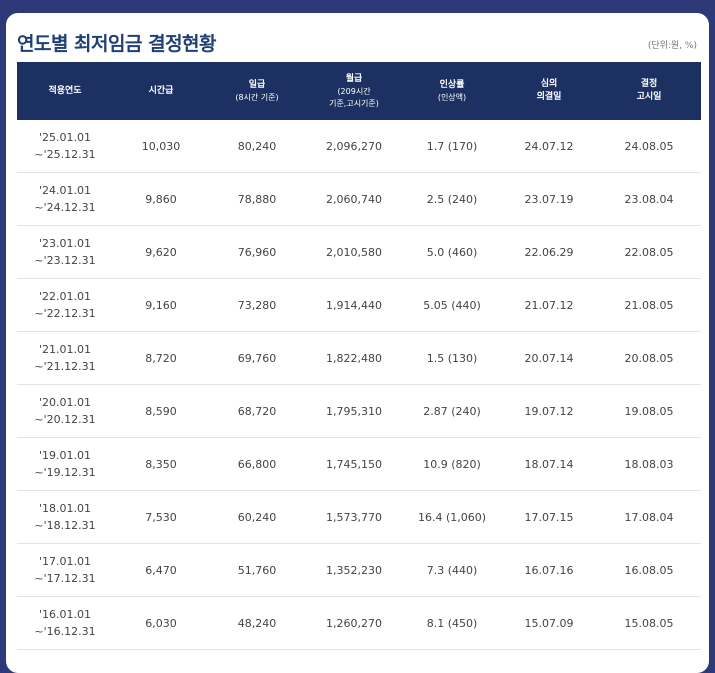 This screenshot has width=715, height=673. What do you see at coordinates (354, 570) in the screenshot?
I see `cell-monthly: 1,352,230` at bounding box center [354, 570].